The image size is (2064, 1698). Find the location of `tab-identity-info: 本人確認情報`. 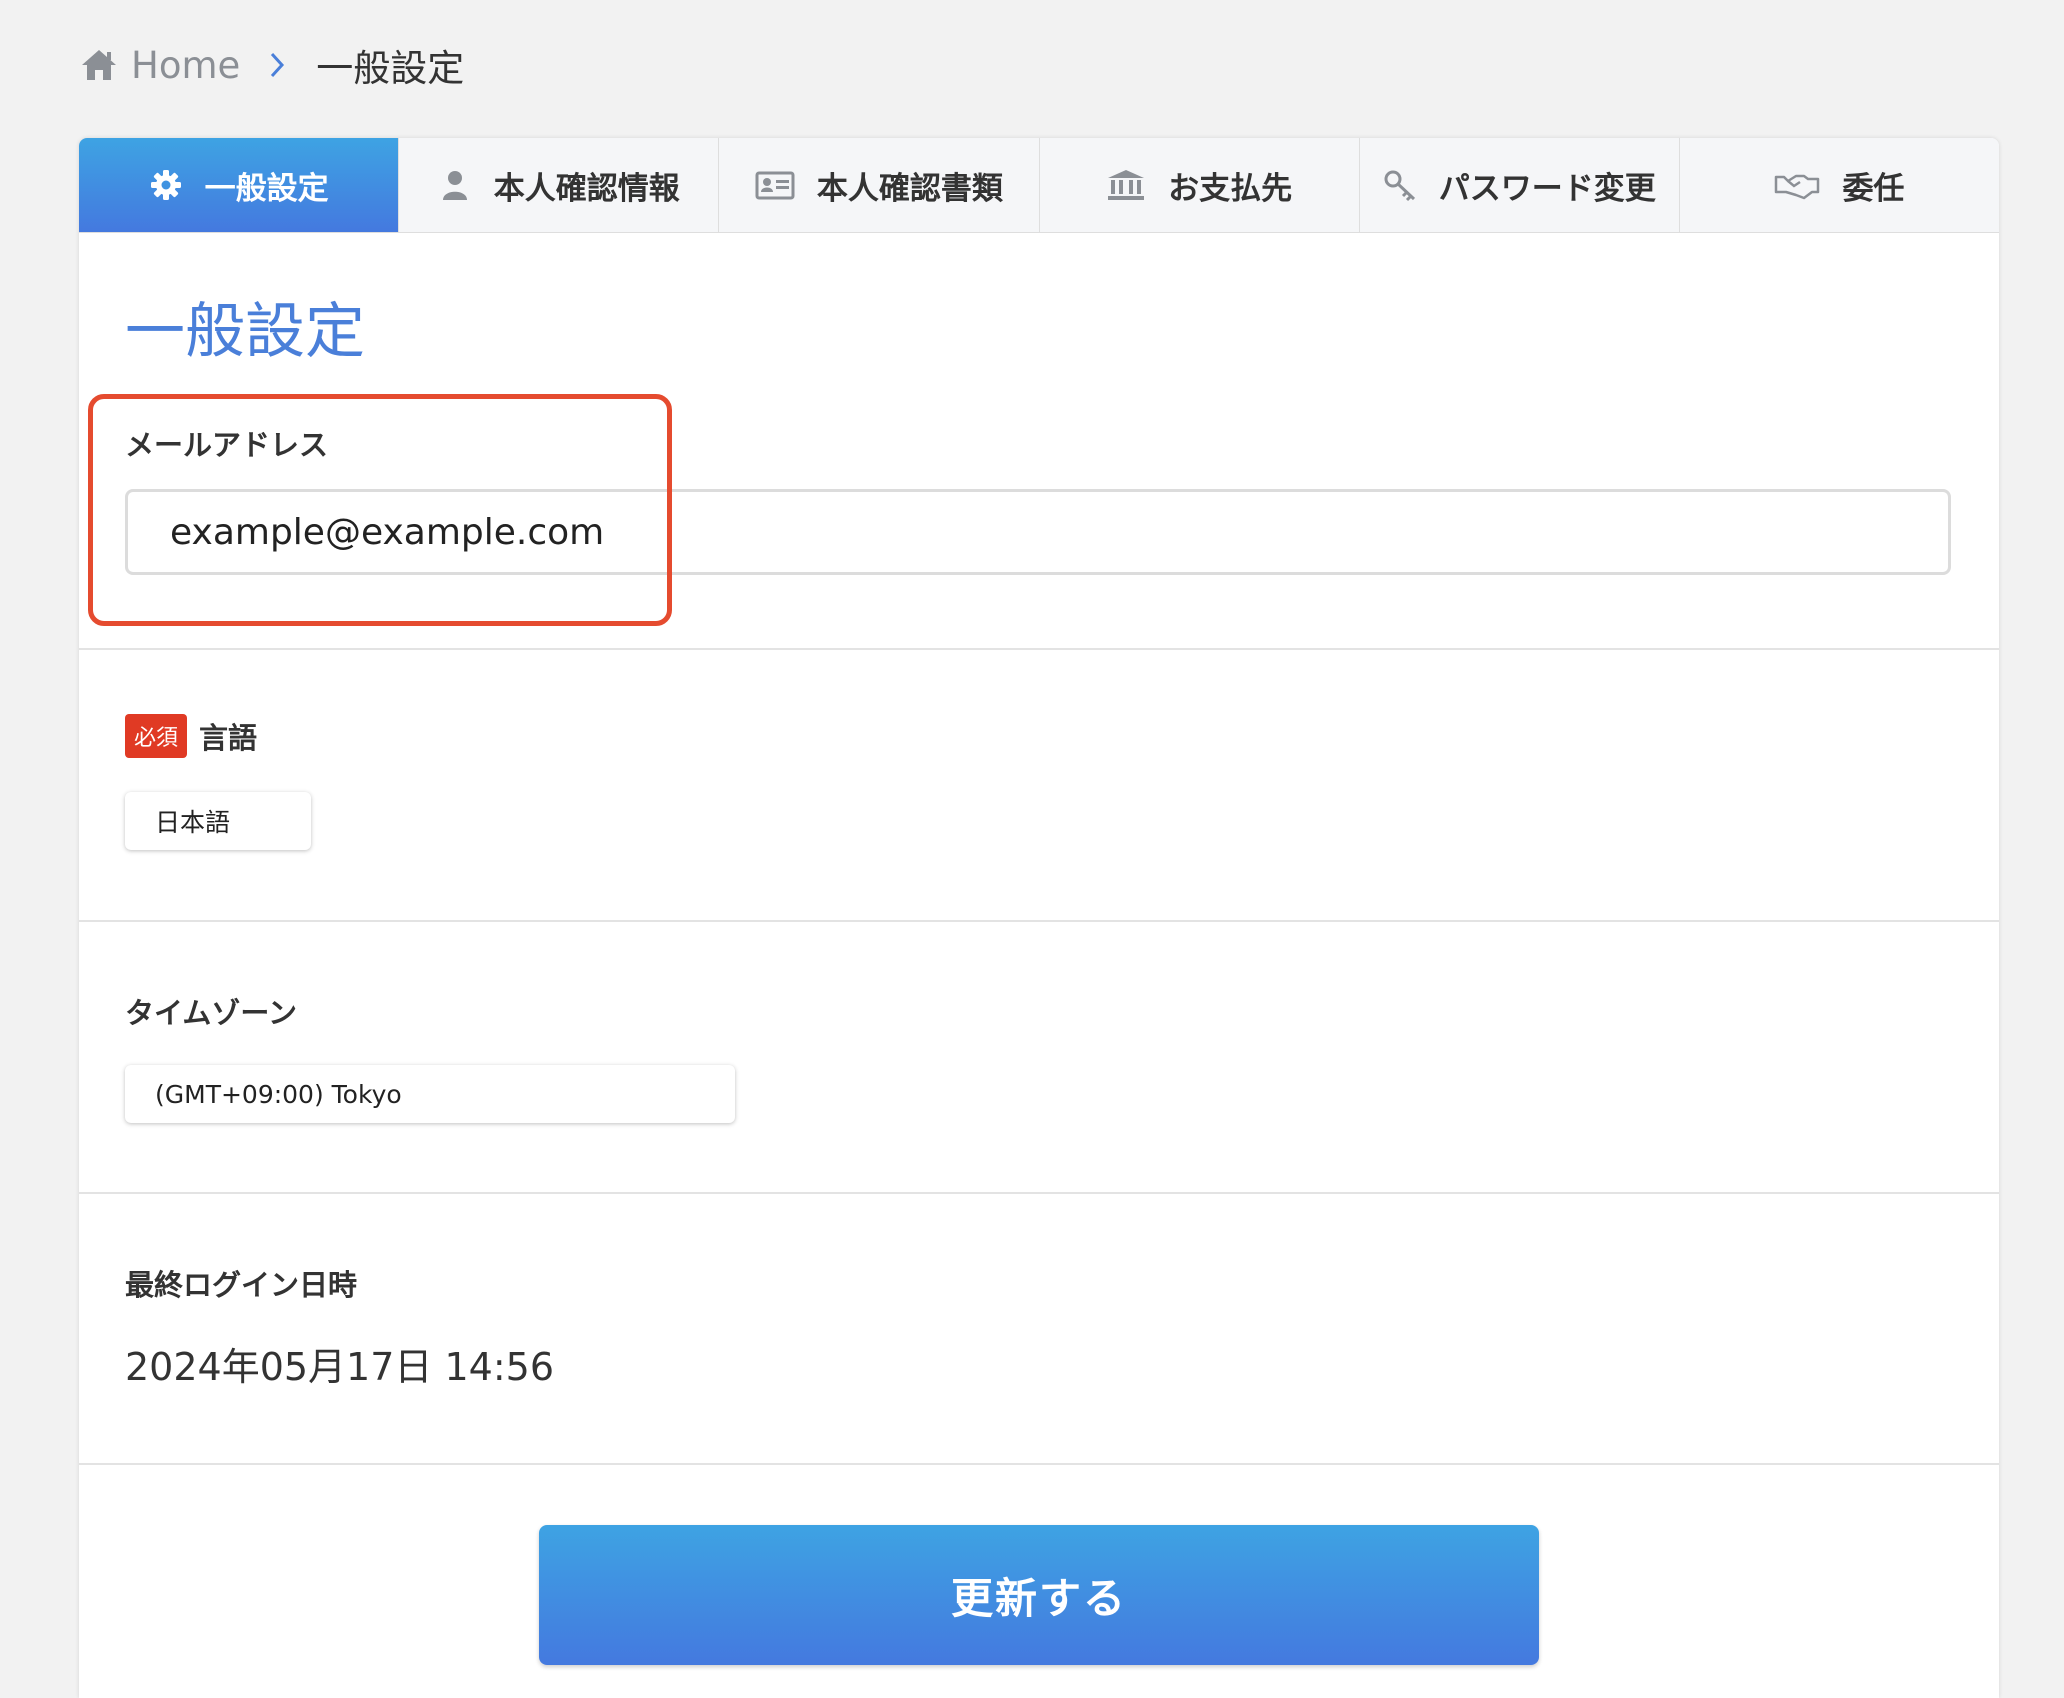

tab-identity-info: 本人確認情報 is located at coordinates (559, 185).